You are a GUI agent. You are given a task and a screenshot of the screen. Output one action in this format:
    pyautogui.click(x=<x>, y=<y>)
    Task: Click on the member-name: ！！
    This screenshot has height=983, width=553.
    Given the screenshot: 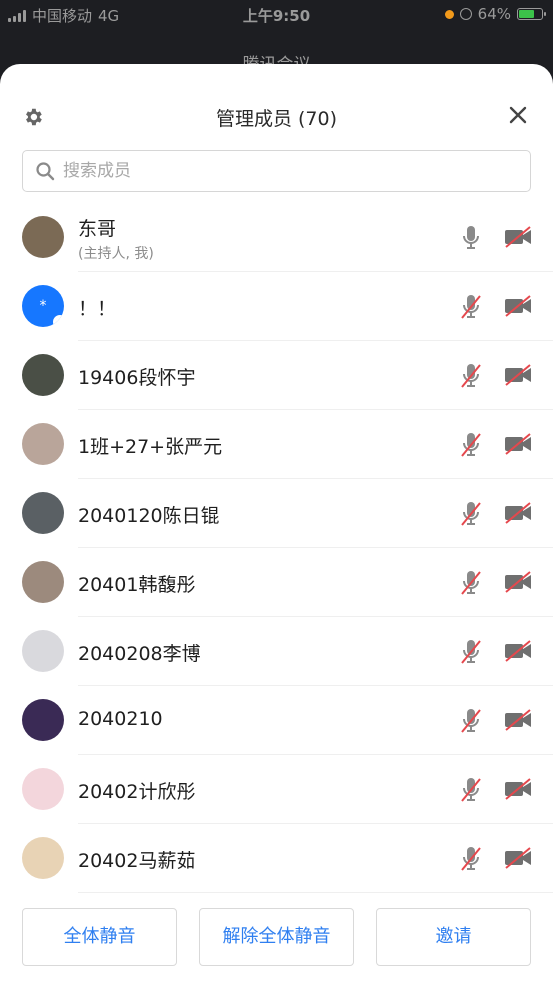 What is the action you would take?
    pyautogui.click(x=97, y=309)
    